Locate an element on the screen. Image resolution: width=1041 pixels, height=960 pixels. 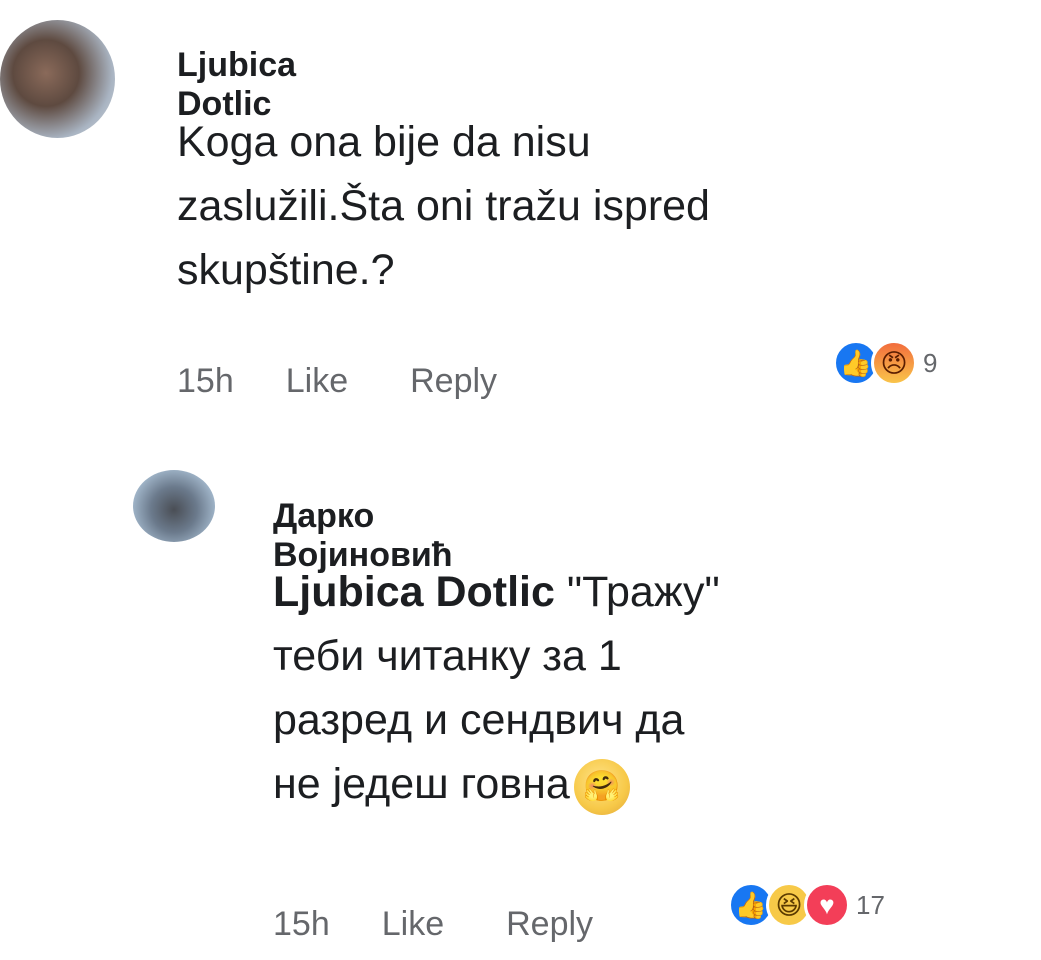
comment-line: Ljubica Dotlic "Тражу" is located at coordinates (643, 592).